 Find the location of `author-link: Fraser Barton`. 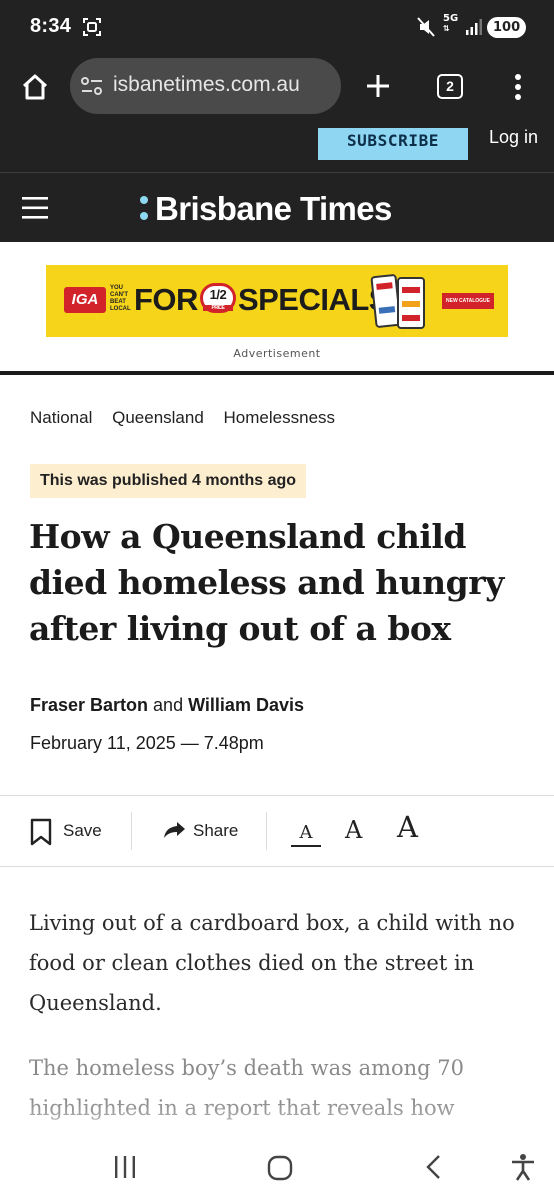

author-link: Fraser Barton is located at coordinates (89, 705).